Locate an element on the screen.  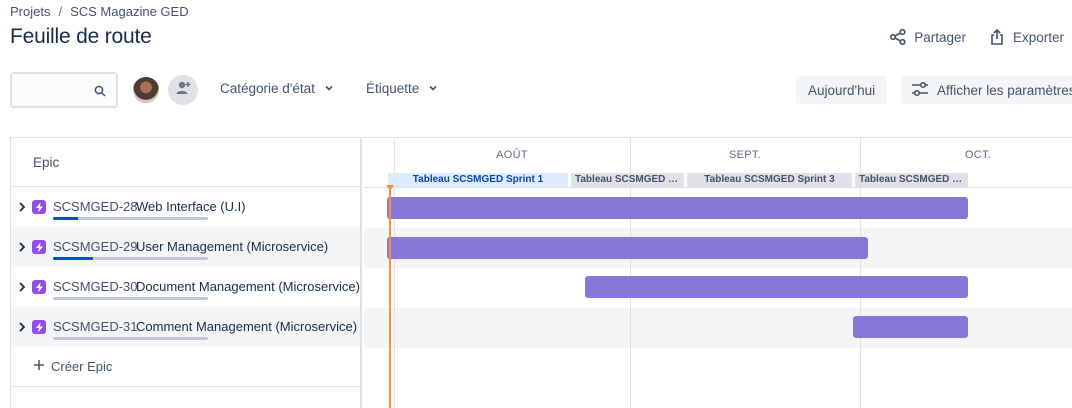
breadcrumb-project-link: SCS Magazine GED is located at coordinates (129, 11).